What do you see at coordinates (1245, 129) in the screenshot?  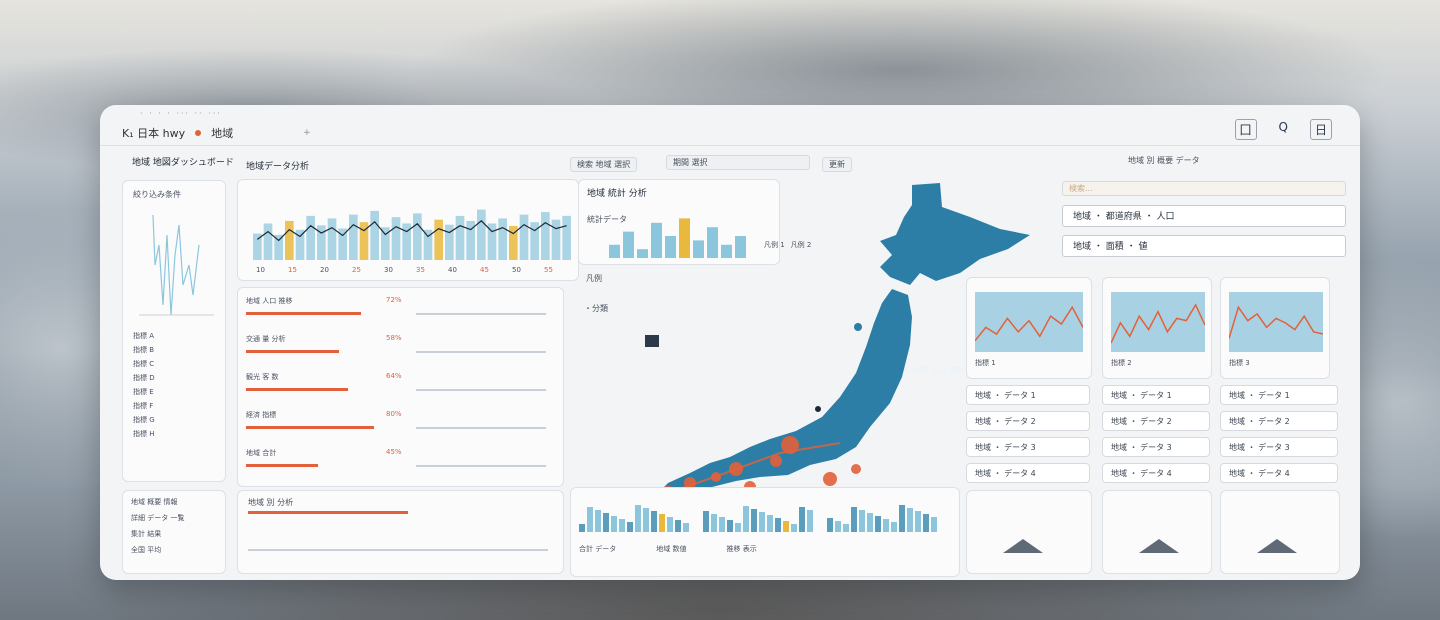 I see `window-icon: 囗` at bounding box center [1245, 129].